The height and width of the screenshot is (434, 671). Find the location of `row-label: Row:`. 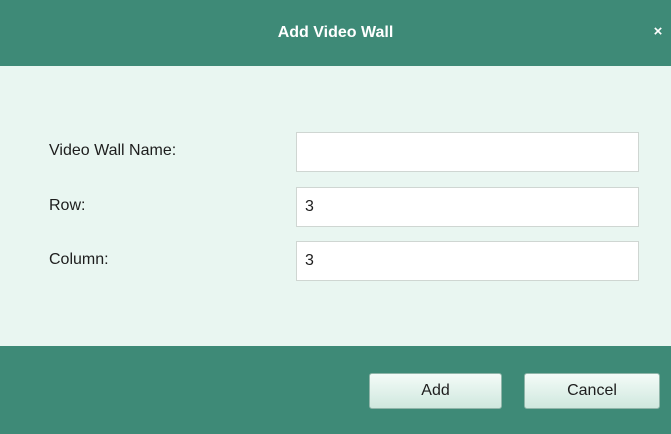

row-label: Row: is located at coordinates (67, 205).